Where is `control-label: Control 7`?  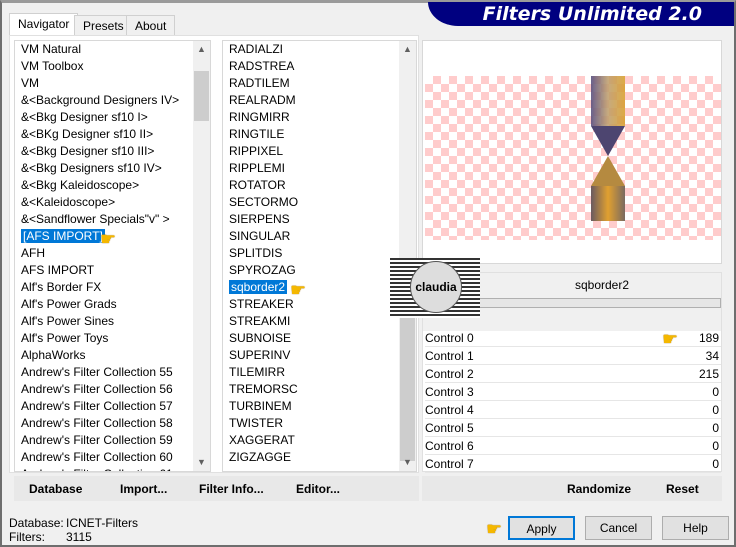 control-label: Control 7 is located at coordinates (449, 464).